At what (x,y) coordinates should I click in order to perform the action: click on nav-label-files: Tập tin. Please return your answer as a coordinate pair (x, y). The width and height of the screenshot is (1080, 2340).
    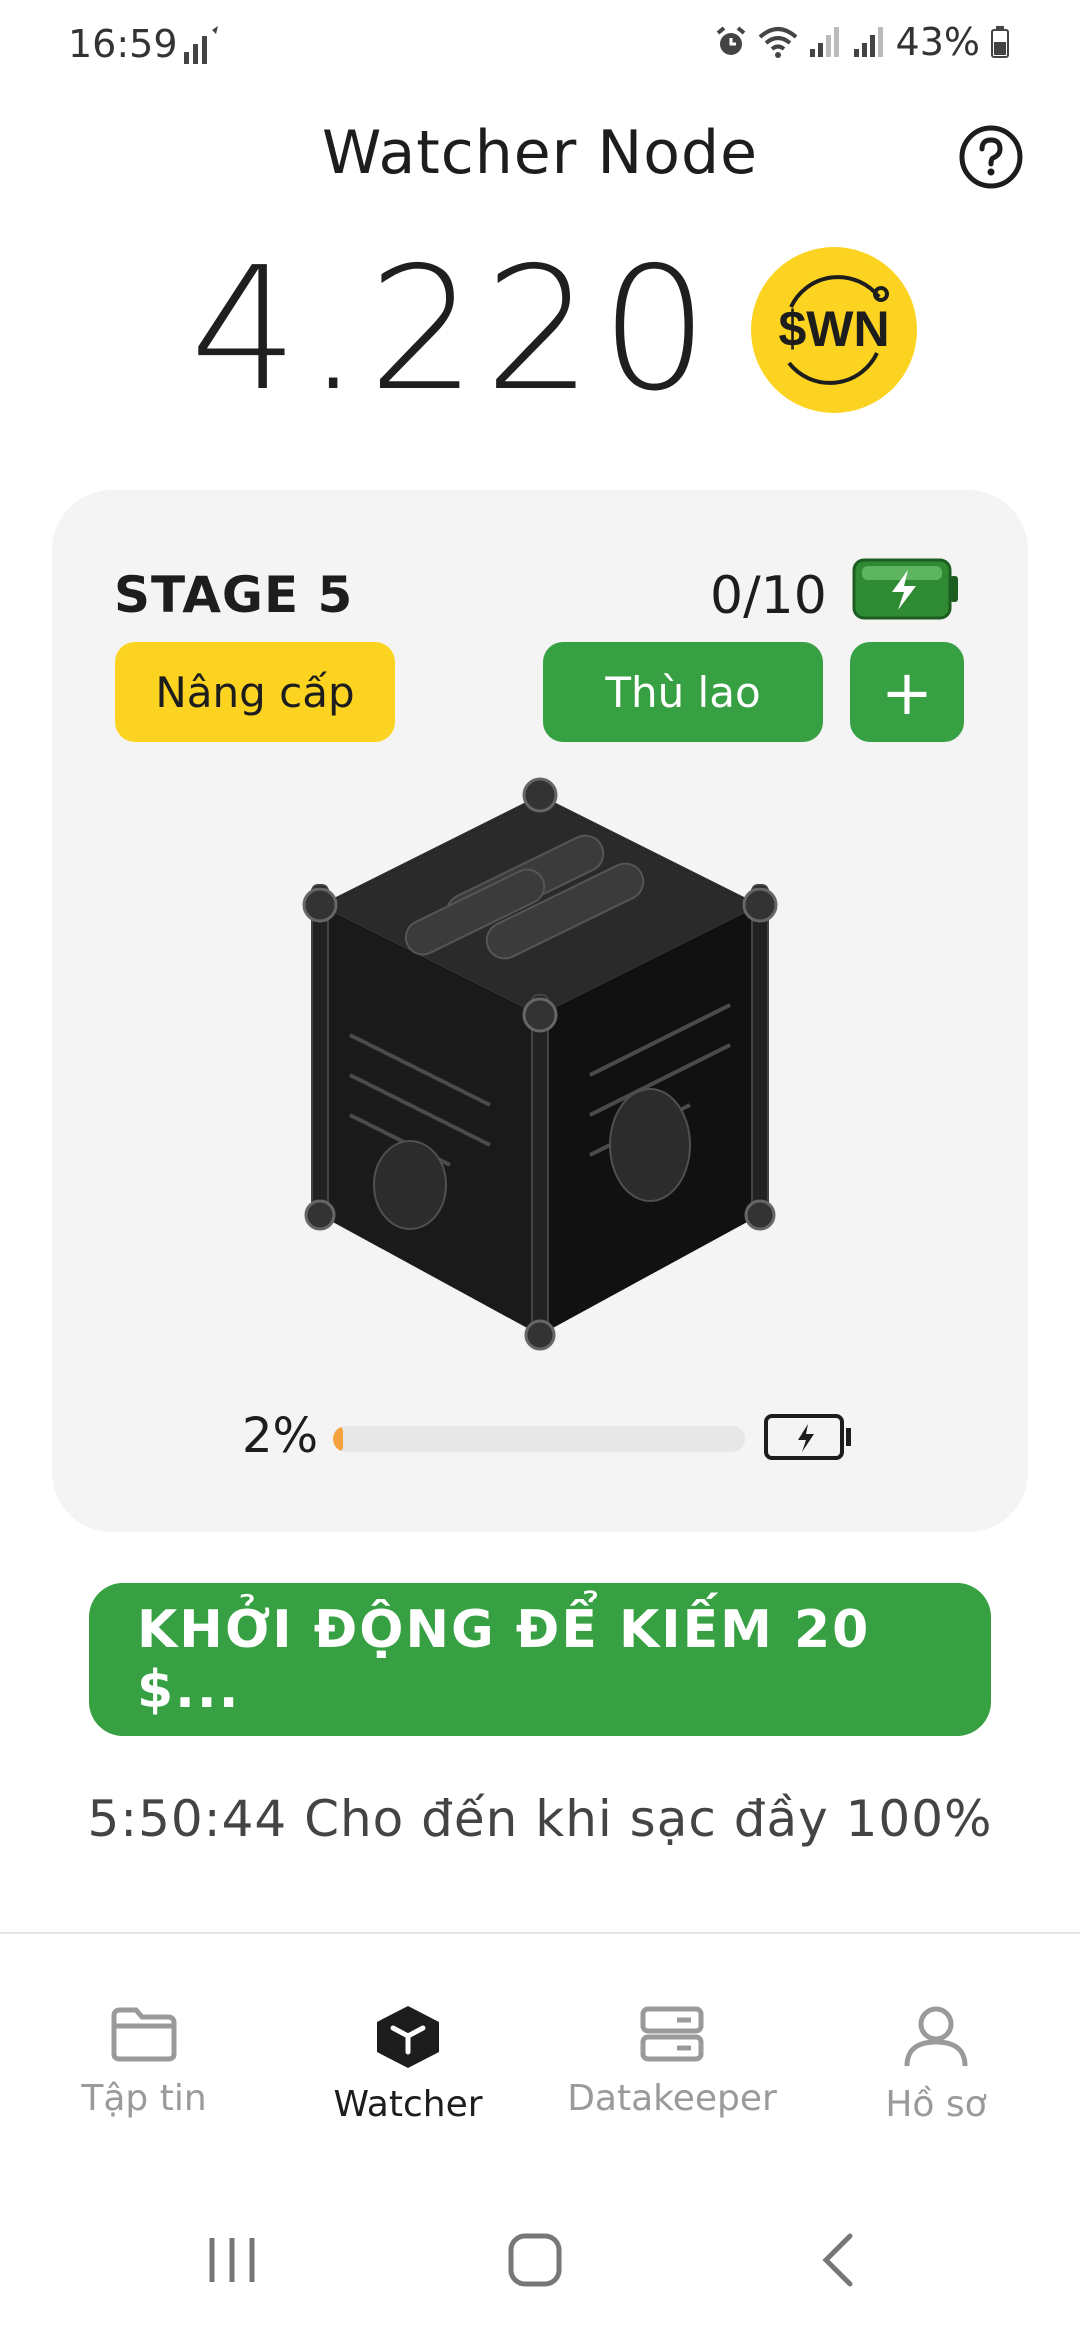
    Looking at the image, I should click on (144, 2098).